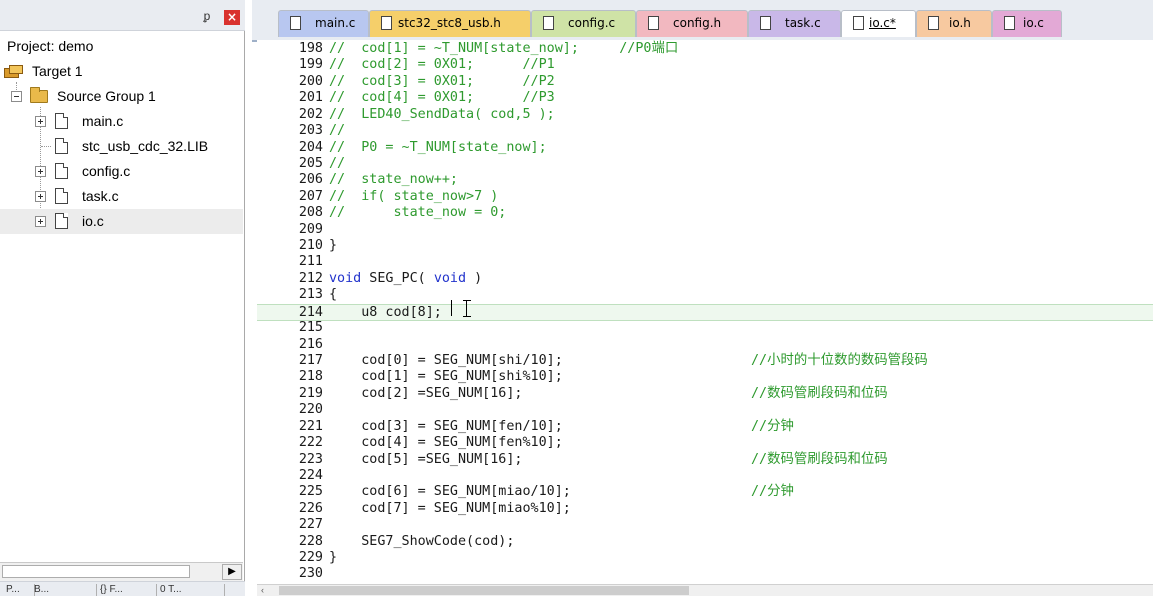  I want to click on text-caret, so click(451, 308).